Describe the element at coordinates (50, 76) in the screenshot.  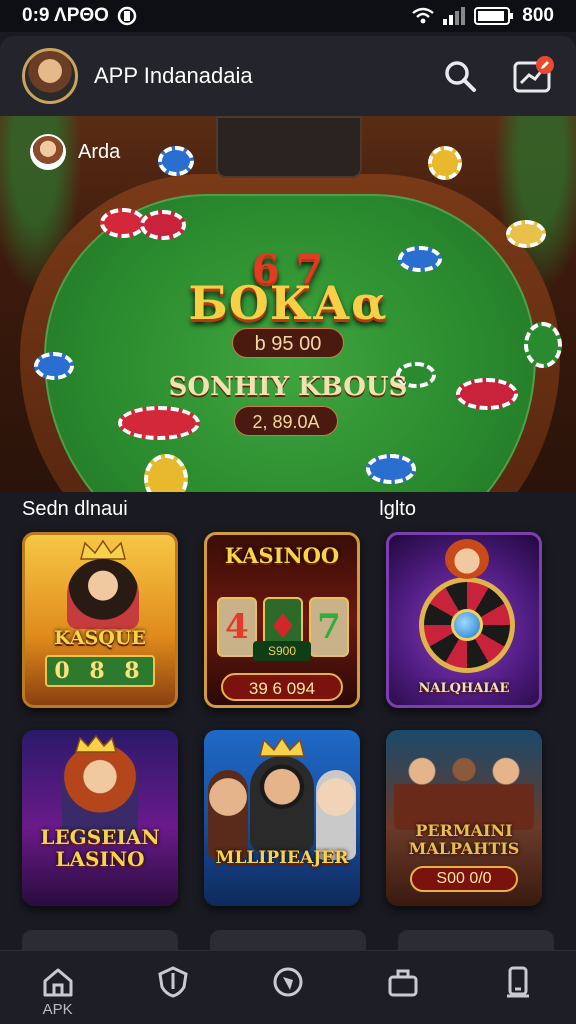
I see `profile-avatar` at that location.